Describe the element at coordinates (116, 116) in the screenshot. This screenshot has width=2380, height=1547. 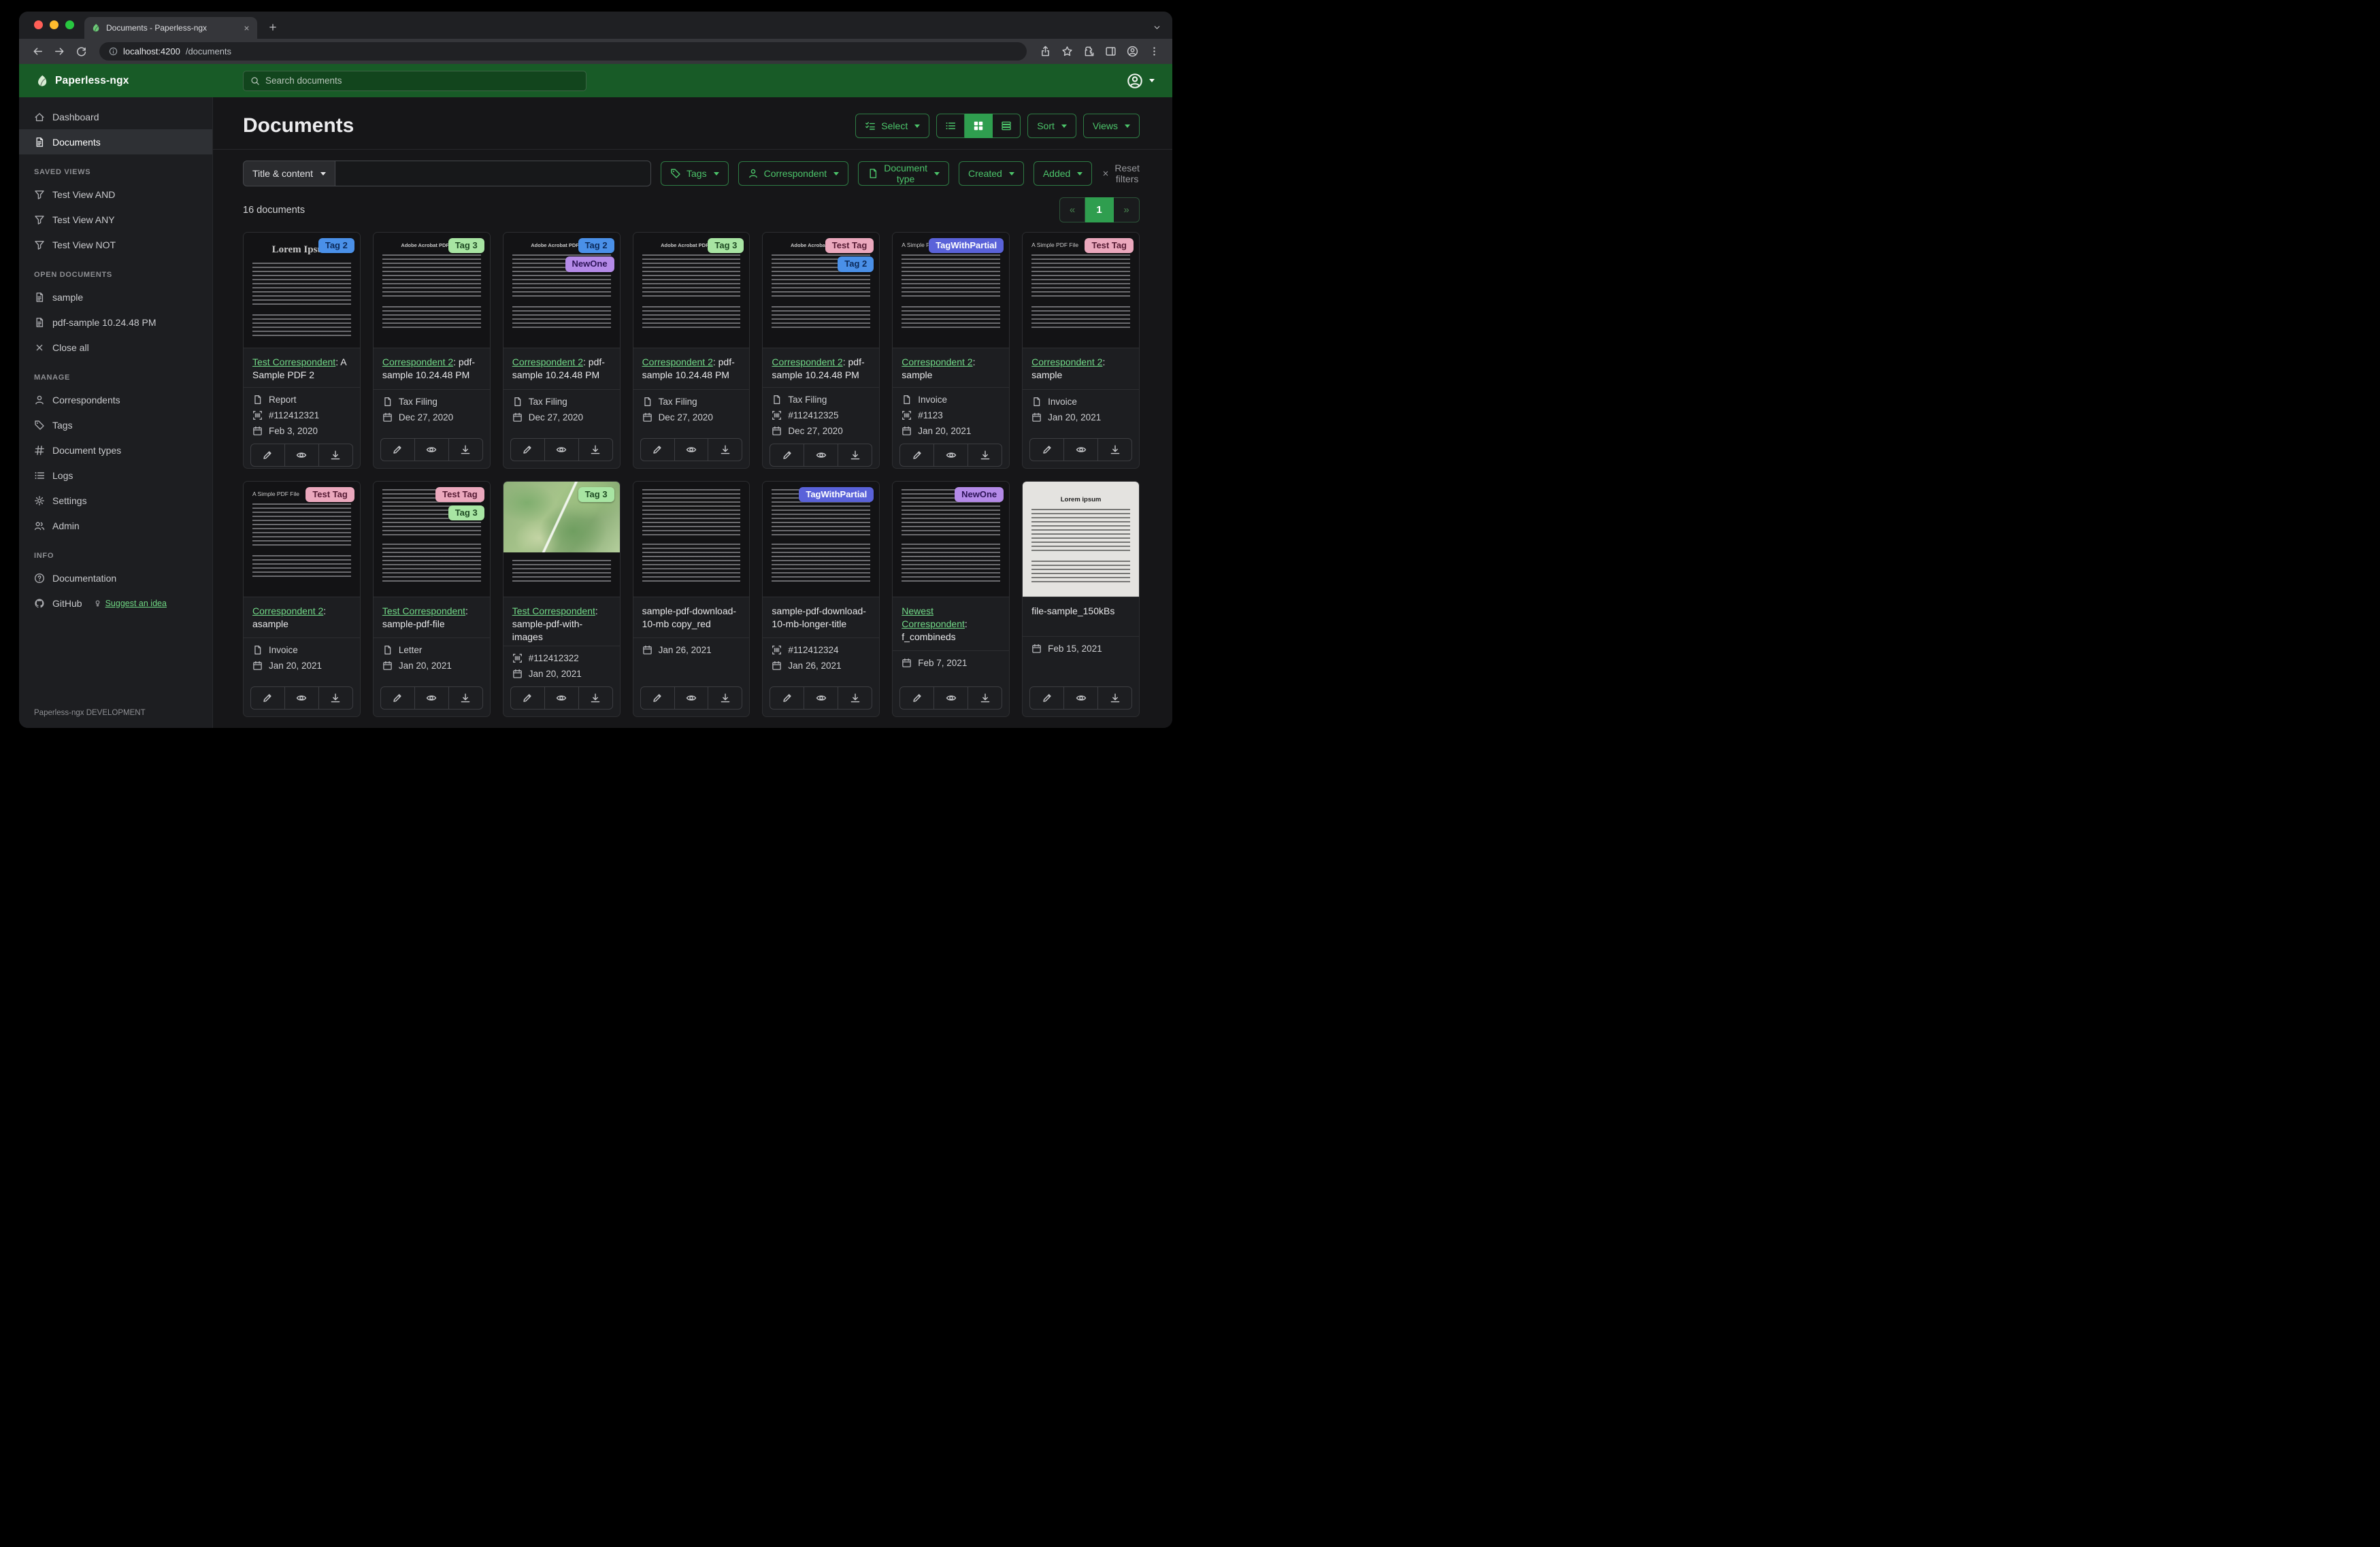
I see `sidebar-item-dashboard: Dashboard` at that location.